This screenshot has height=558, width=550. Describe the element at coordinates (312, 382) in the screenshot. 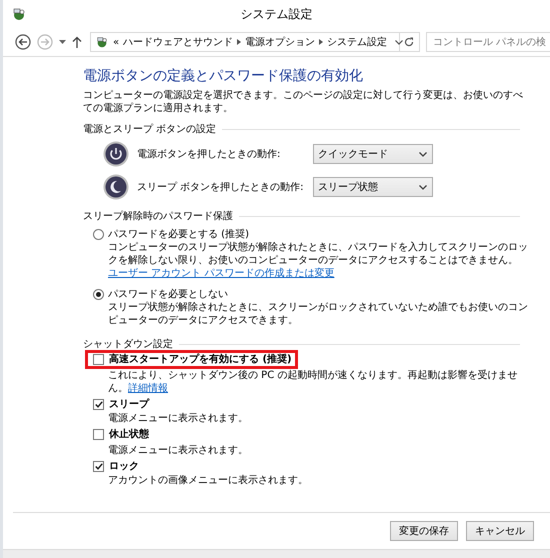

I see `option-description: これにより、シャットダウン後の PC の起動時間が速くなります。再起動は影響を受けません。詳細情報` at that location.